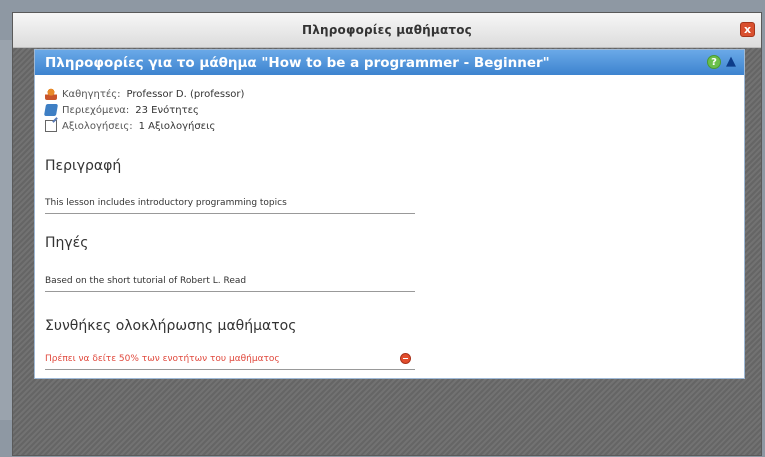  What do you see at coordinates (747, 29) in the screenshot?
I see `close-button: x` at bounding box center [747, 29].